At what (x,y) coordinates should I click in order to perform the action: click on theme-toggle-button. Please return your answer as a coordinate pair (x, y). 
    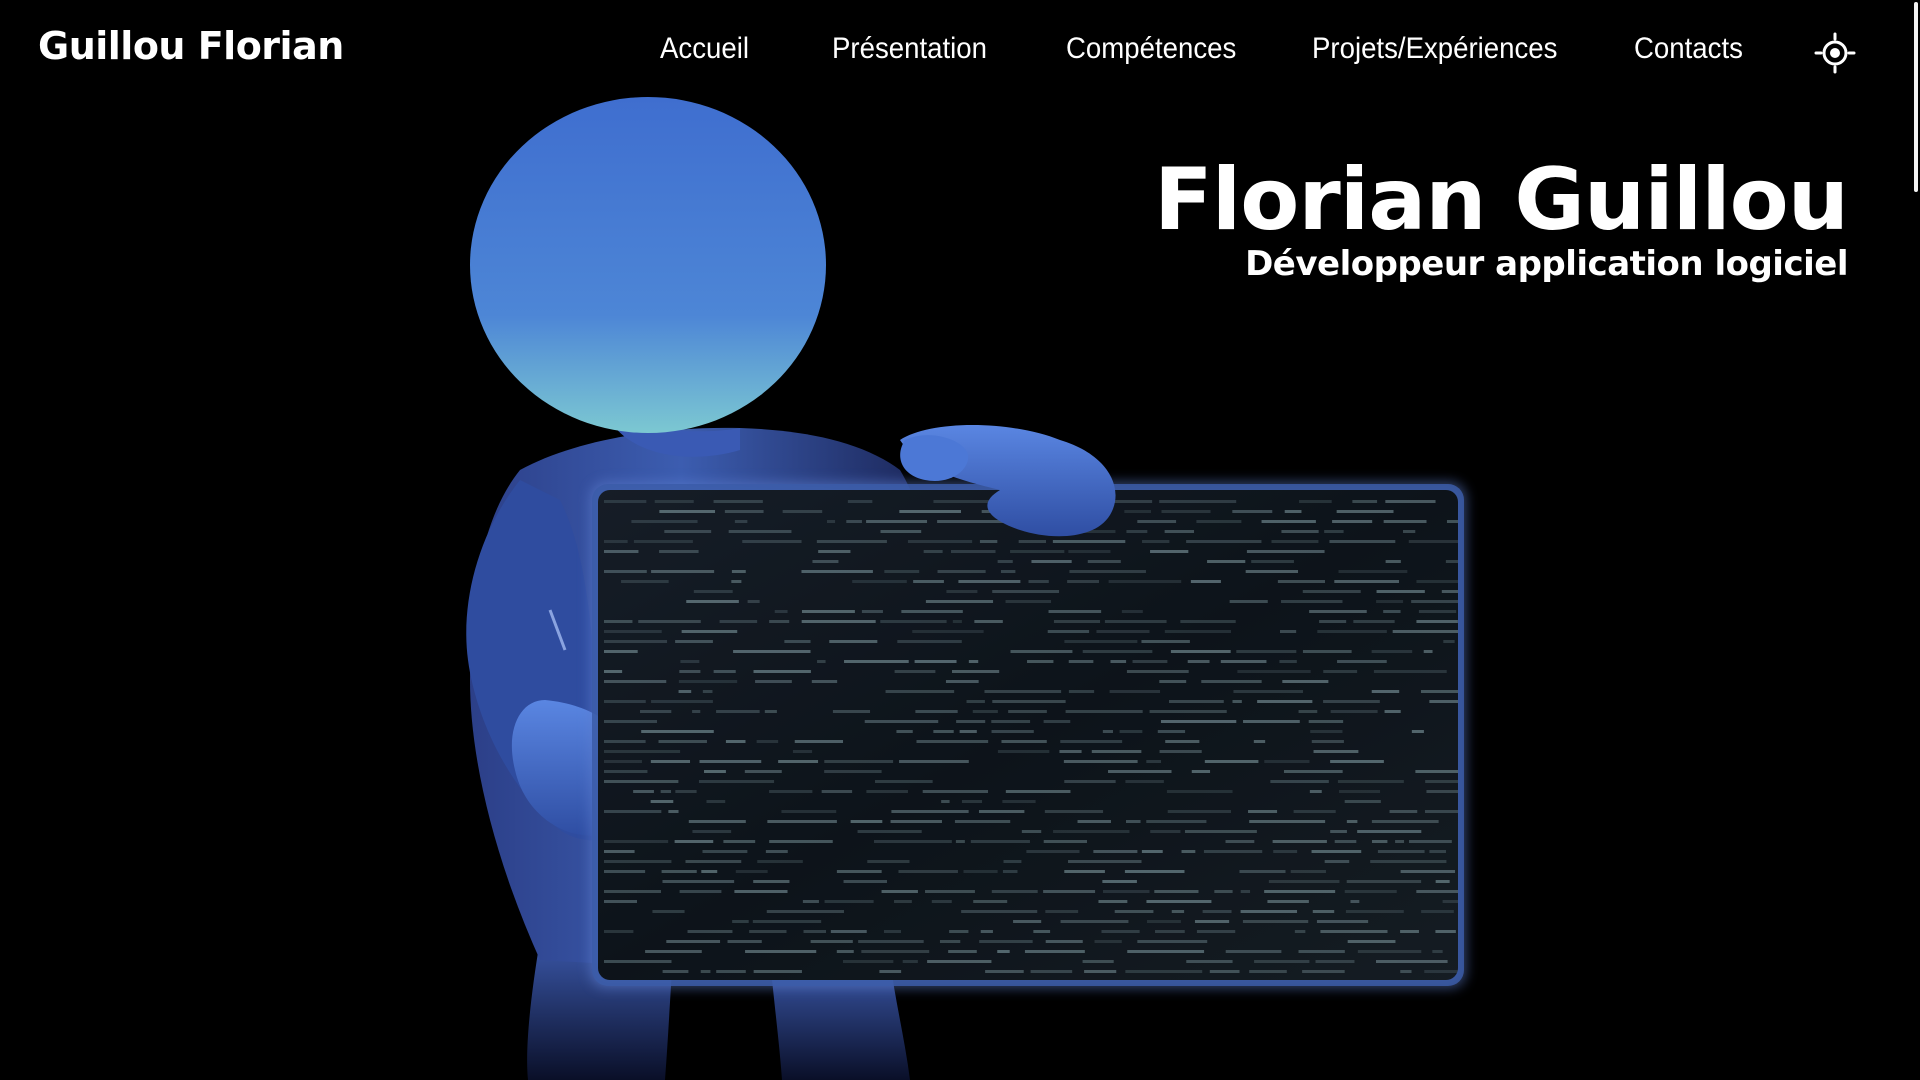
    Looking at the image, I should click on (1835, 53).